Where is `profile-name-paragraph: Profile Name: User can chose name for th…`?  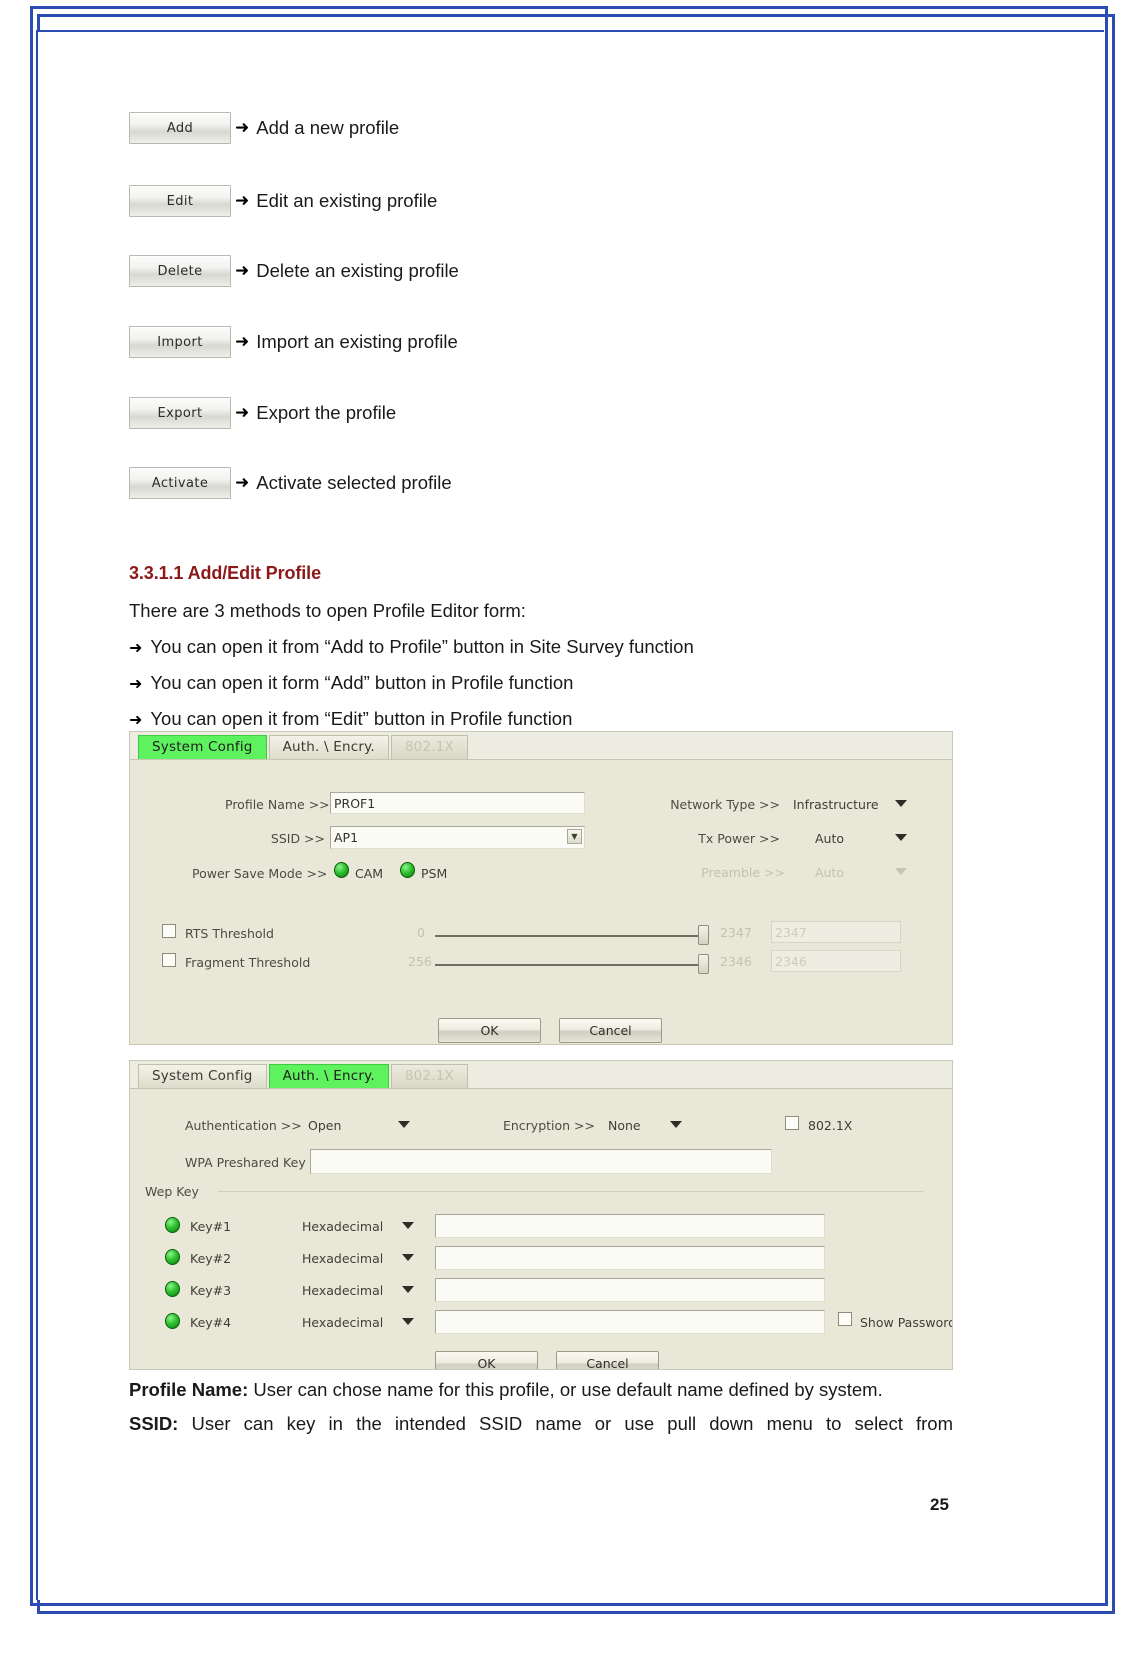
profile-name-paragraph: Profile Name: User can chose name for th… is located at coordinates (541, 1390).